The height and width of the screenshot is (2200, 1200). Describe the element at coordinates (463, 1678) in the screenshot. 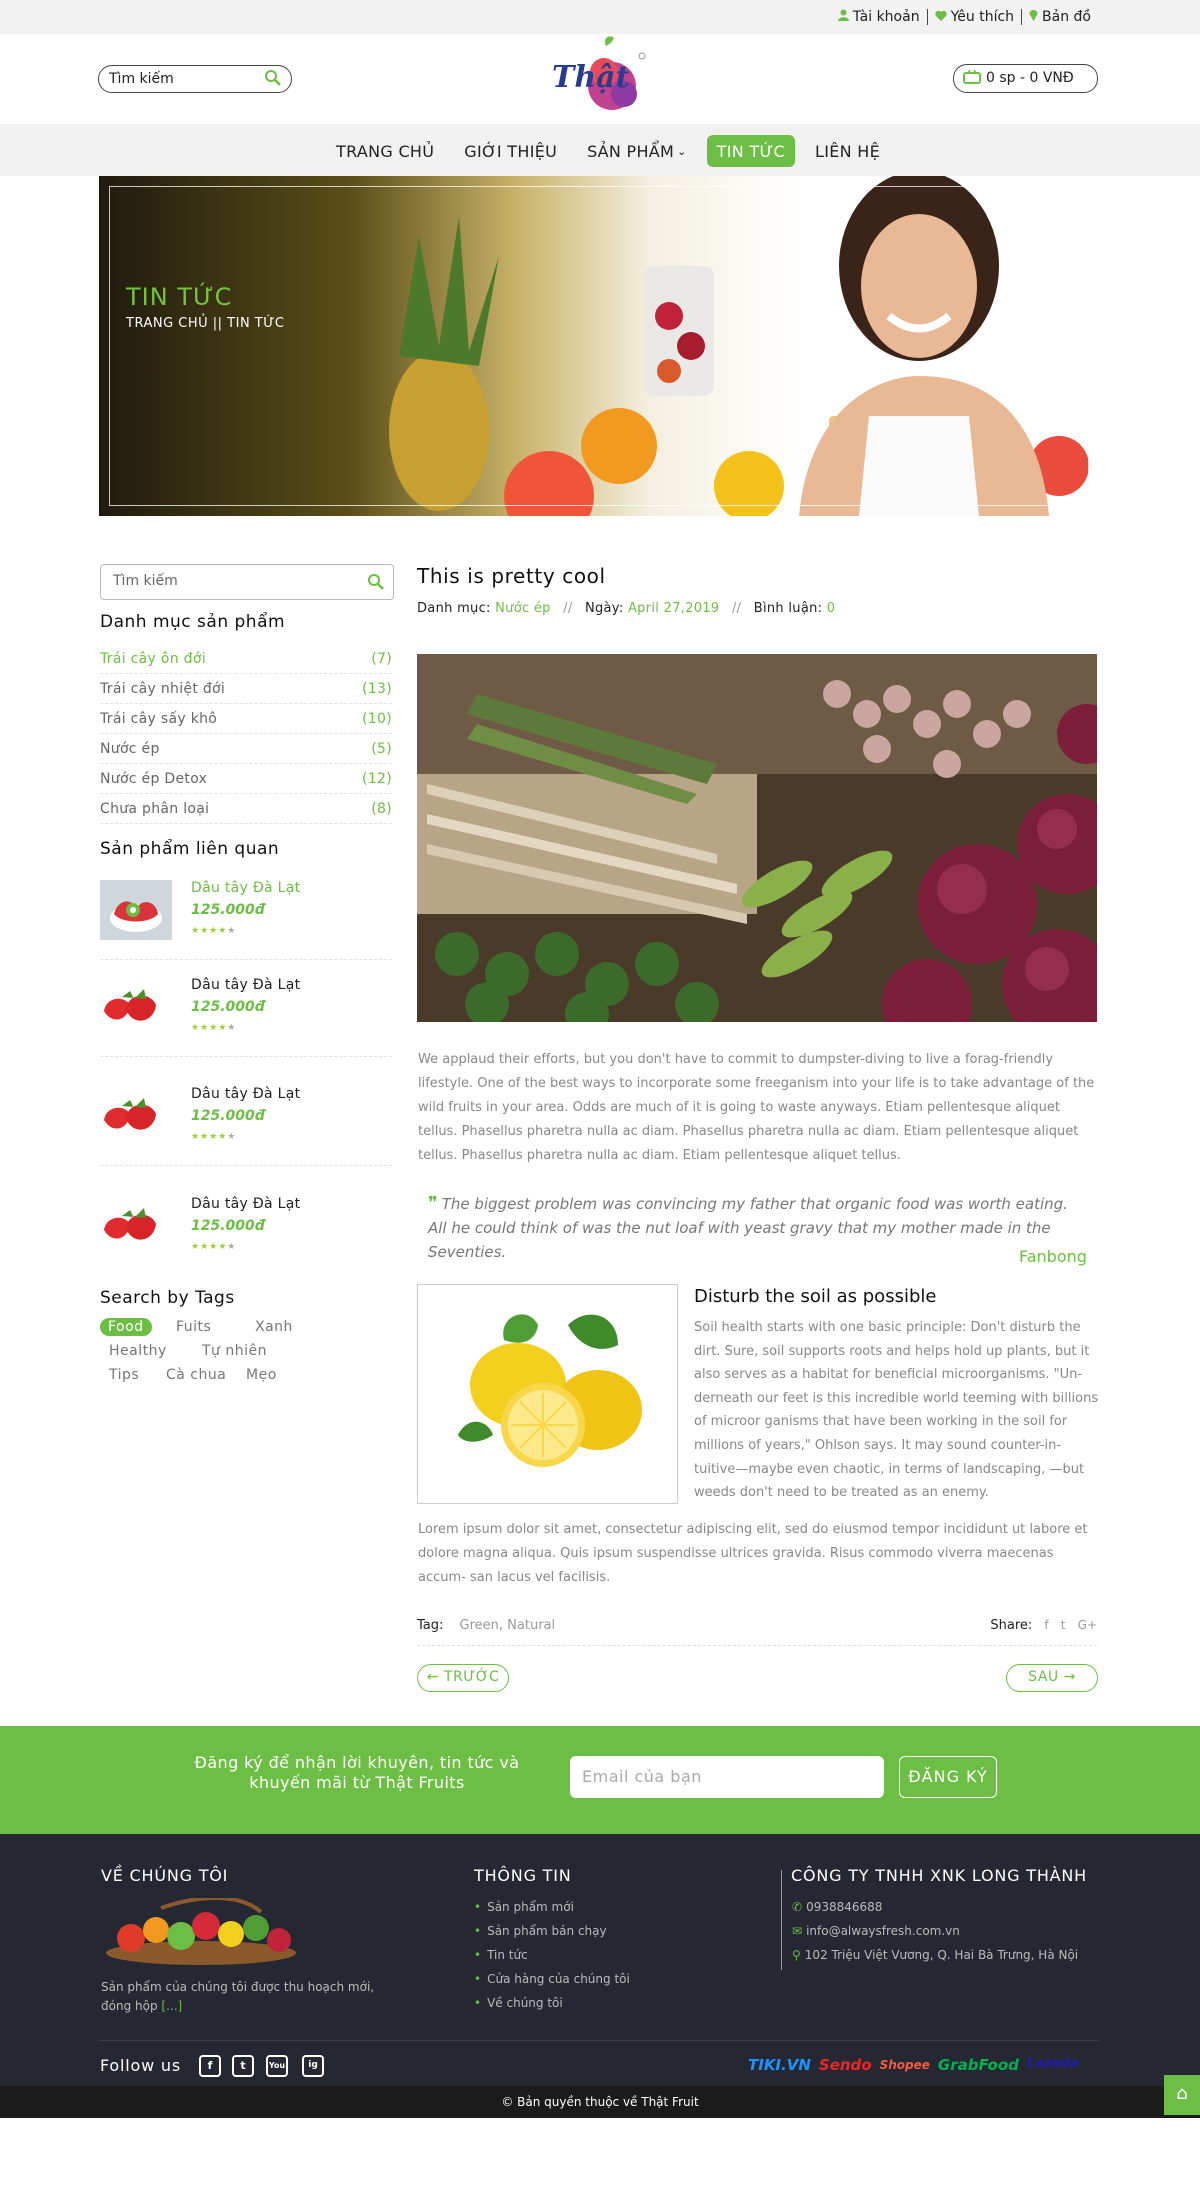

I see `prev-post-button: ← TRƯỚC` at that location.